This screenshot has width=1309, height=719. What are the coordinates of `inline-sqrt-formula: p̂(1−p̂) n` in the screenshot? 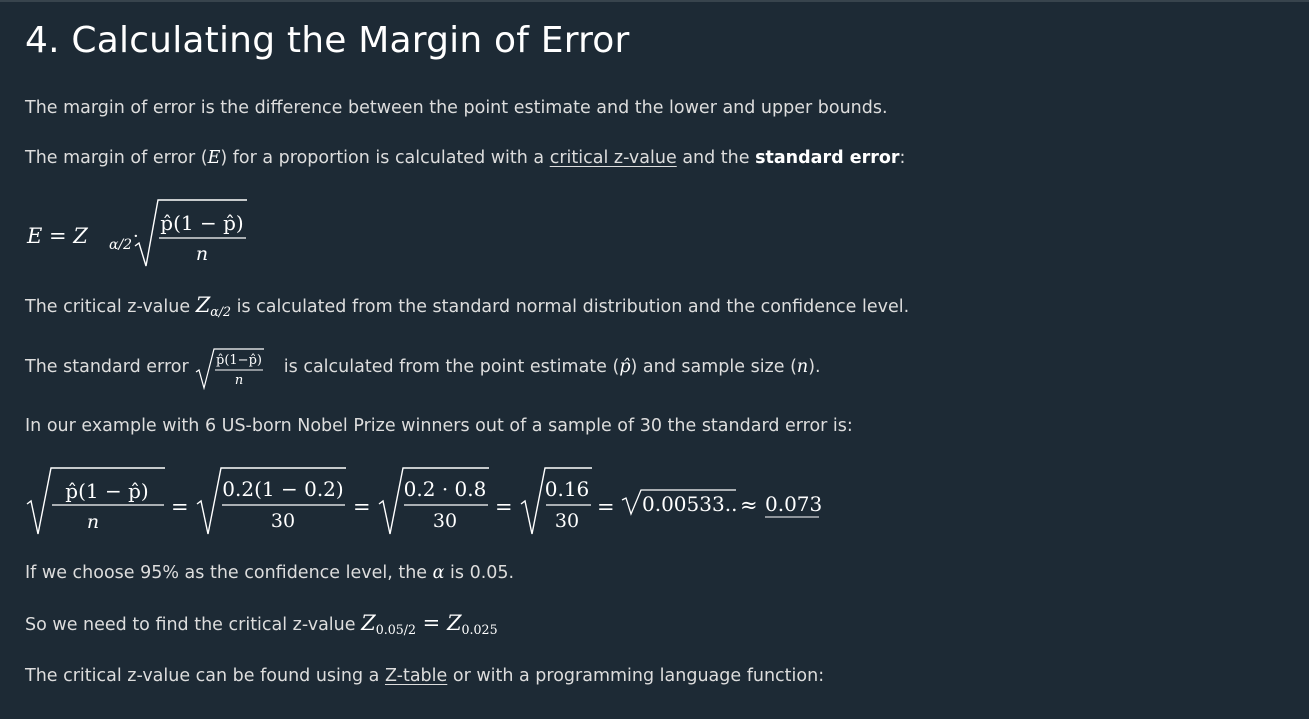 It's located at (230, 368).